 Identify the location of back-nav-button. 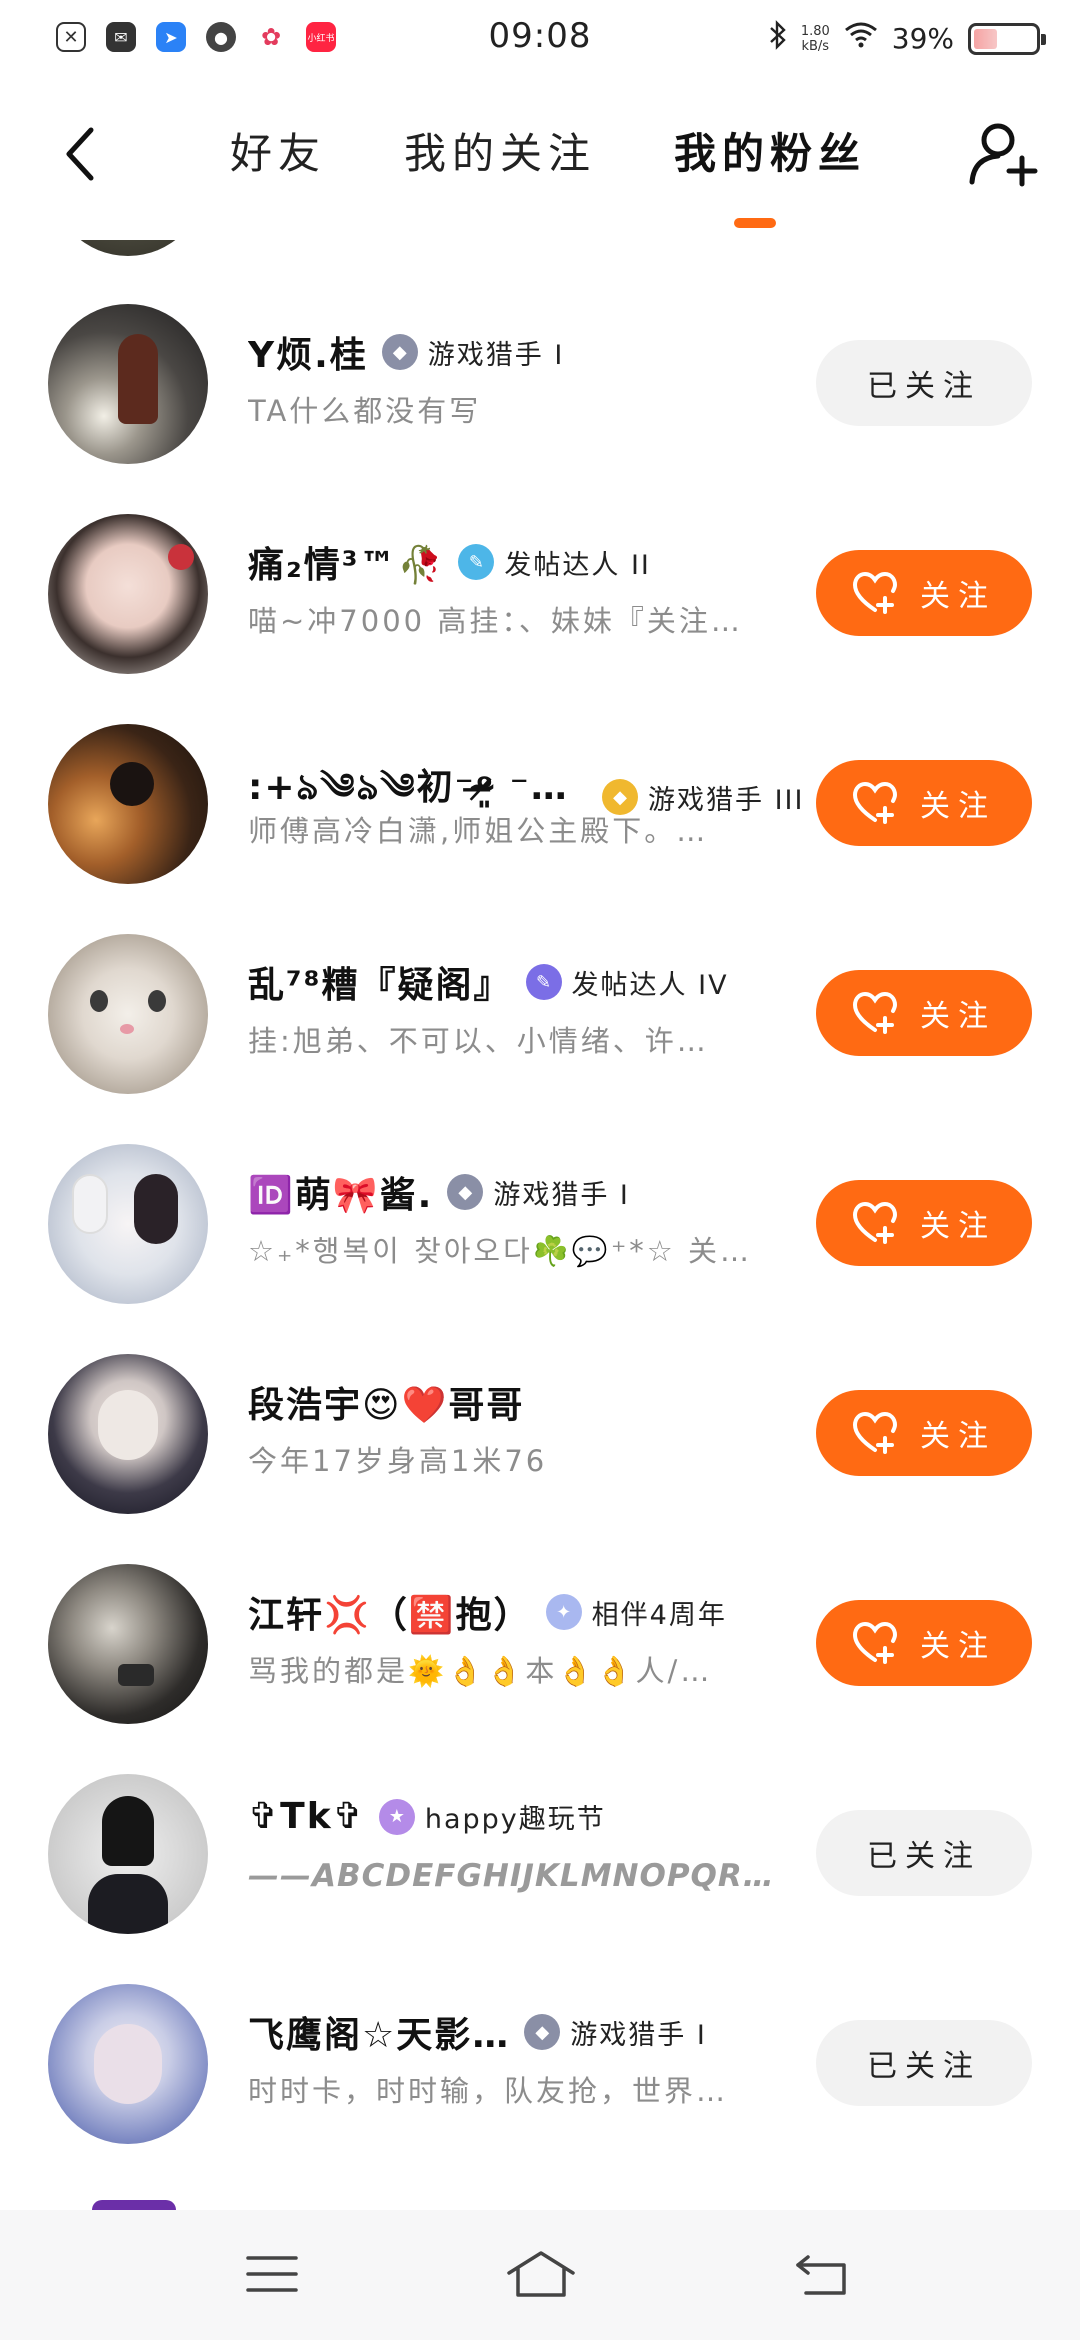
(822, 2274).